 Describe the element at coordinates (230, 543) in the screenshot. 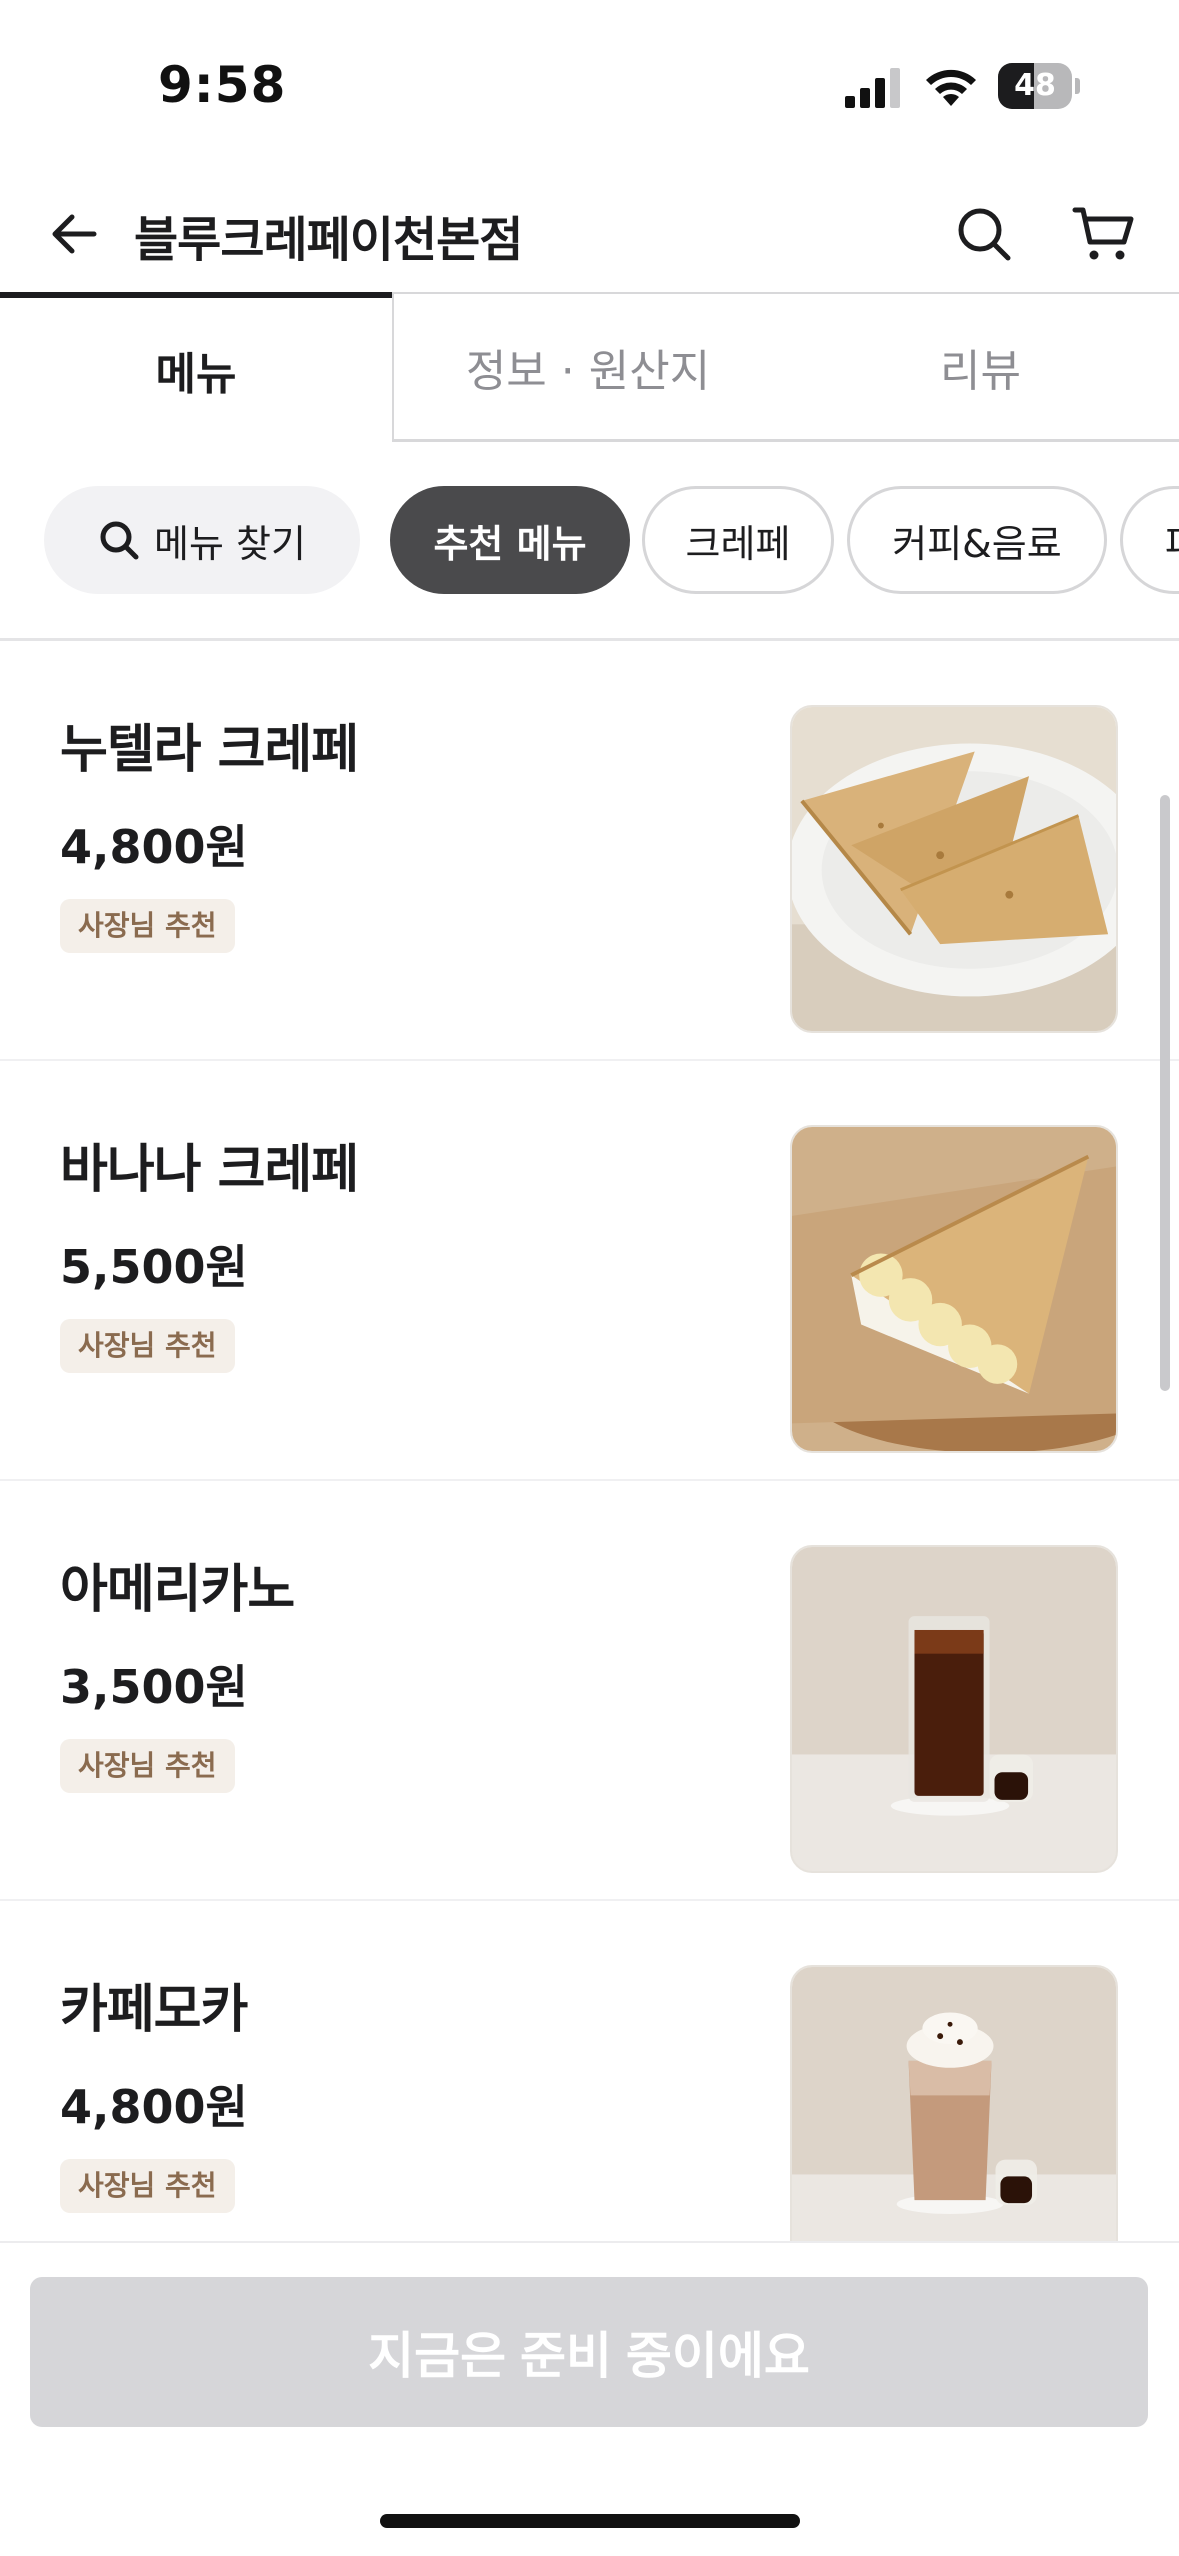

I see `menu-search-label: 메뉴 찾기` at that location.